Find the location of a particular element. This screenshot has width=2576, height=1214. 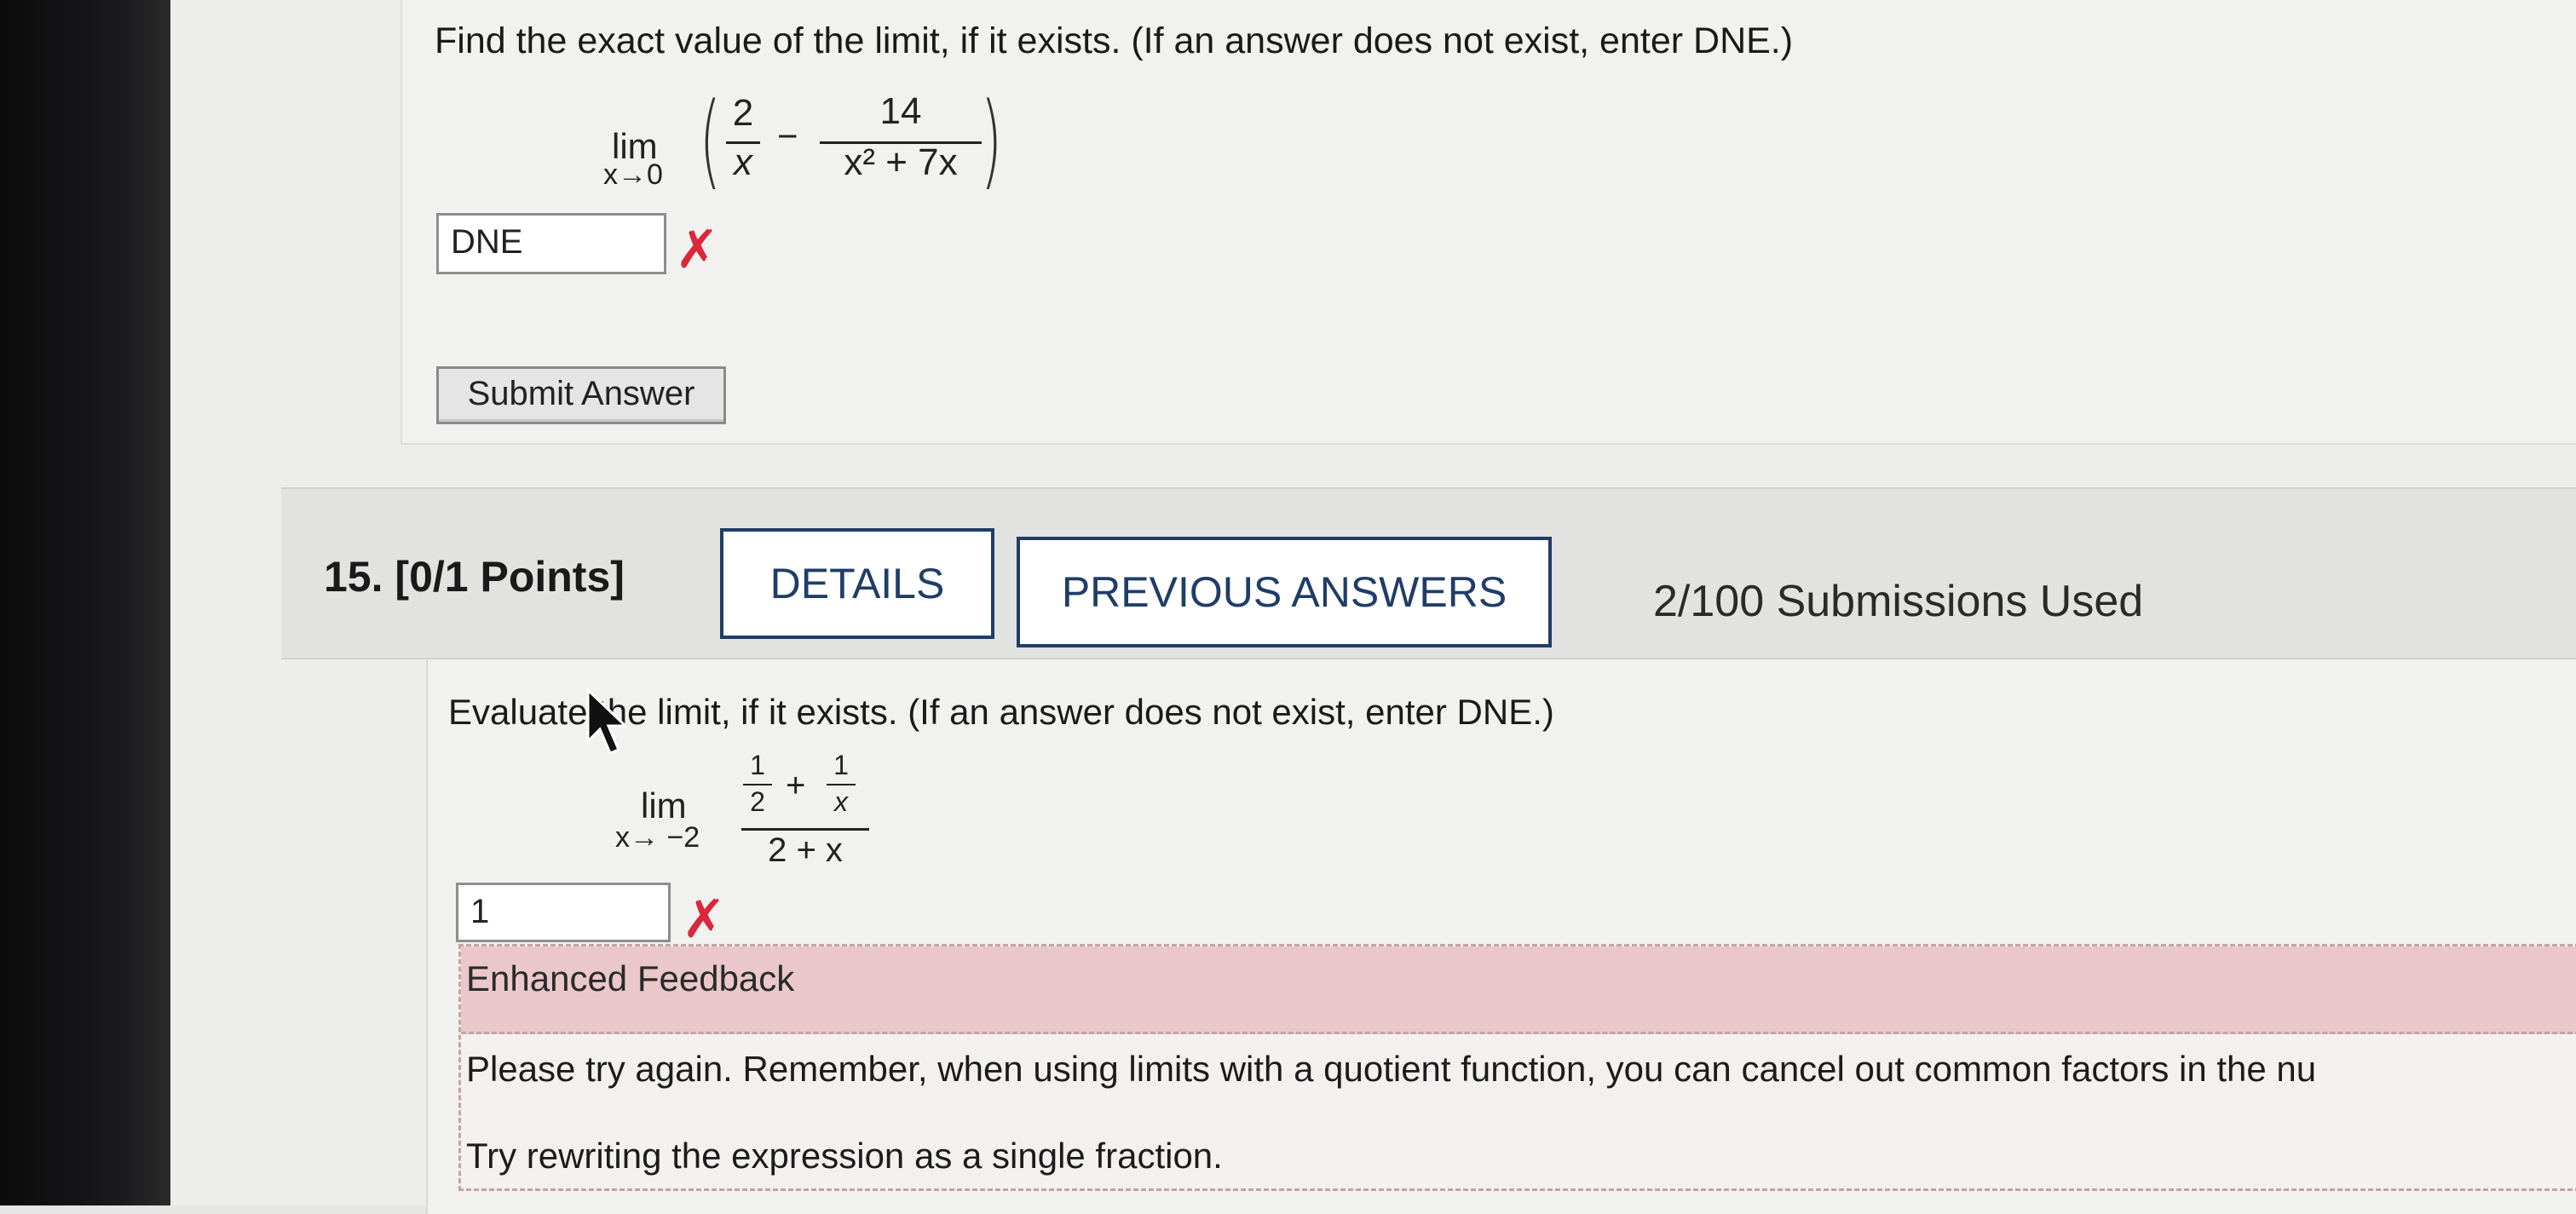

screen-bezel is located at coordinates (85, 602).